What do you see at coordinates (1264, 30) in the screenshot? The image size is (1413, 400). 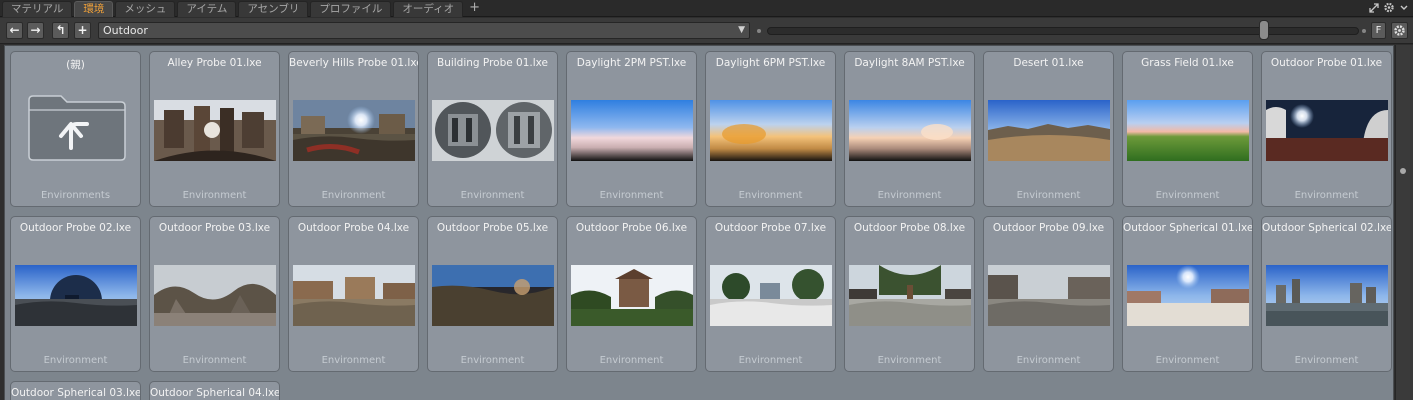 I see `zoom-slider-handle` at bounding box center [1264, 30].